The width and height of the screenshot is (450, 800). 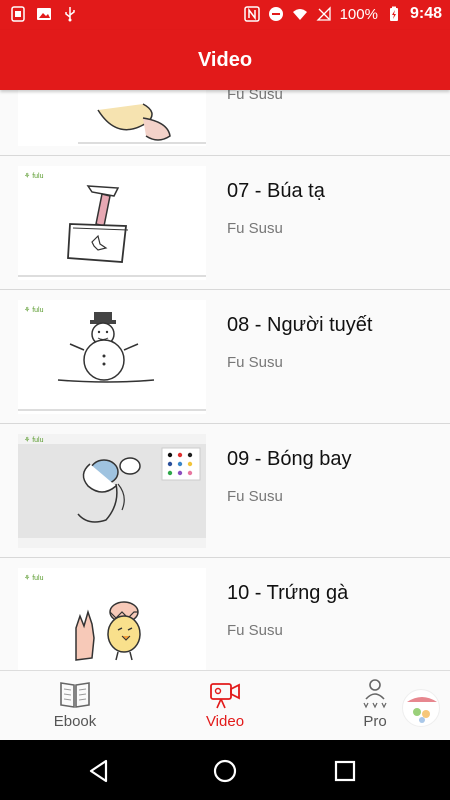 What do you see at coordinates (299, 14) in the screenshot?
I see `wifi-icon` at bounding box center [299, 14].